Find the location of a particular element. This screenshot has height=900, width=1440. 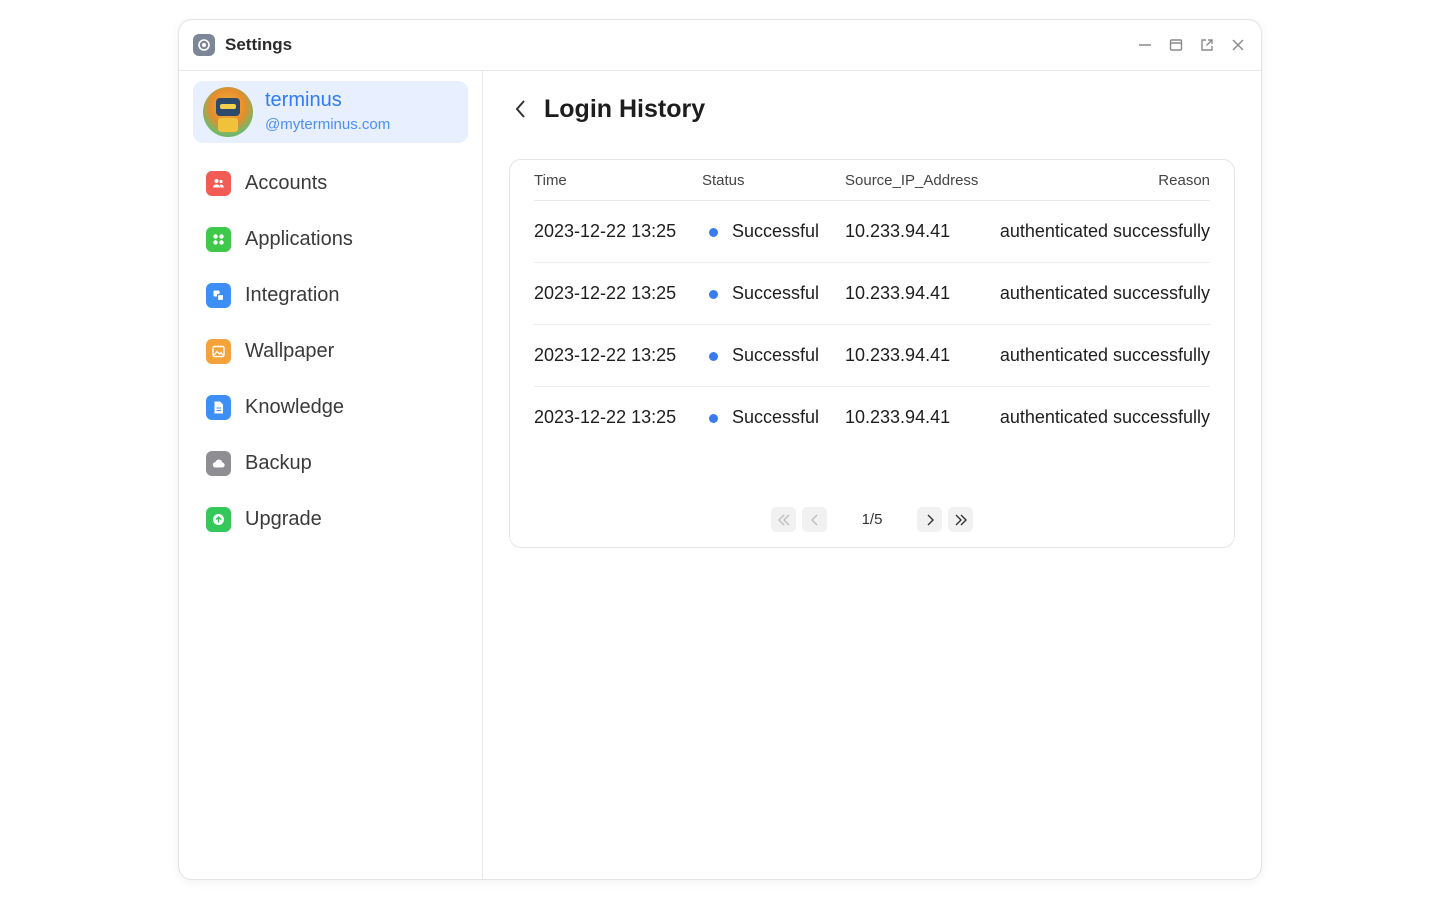

upgrade-icon is located at coordinates (218, 519).